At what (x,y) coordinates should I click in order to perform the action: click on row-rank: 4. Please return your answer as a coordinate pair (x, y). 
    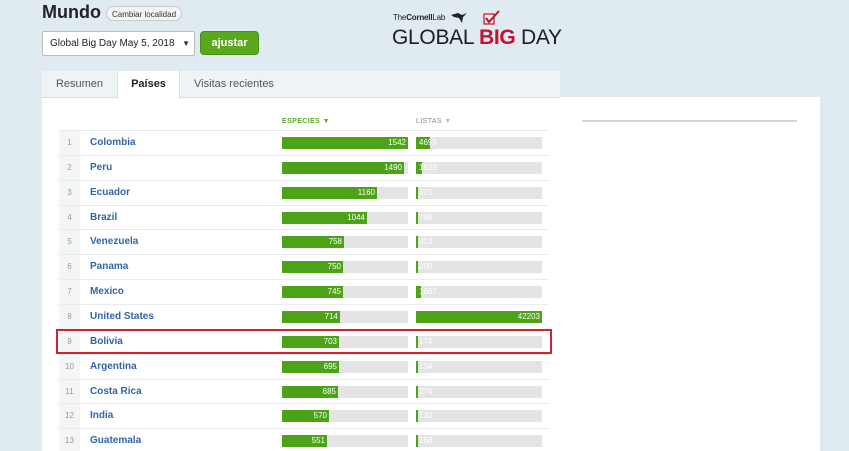
    Looking at the image, I should click on (69, 217).